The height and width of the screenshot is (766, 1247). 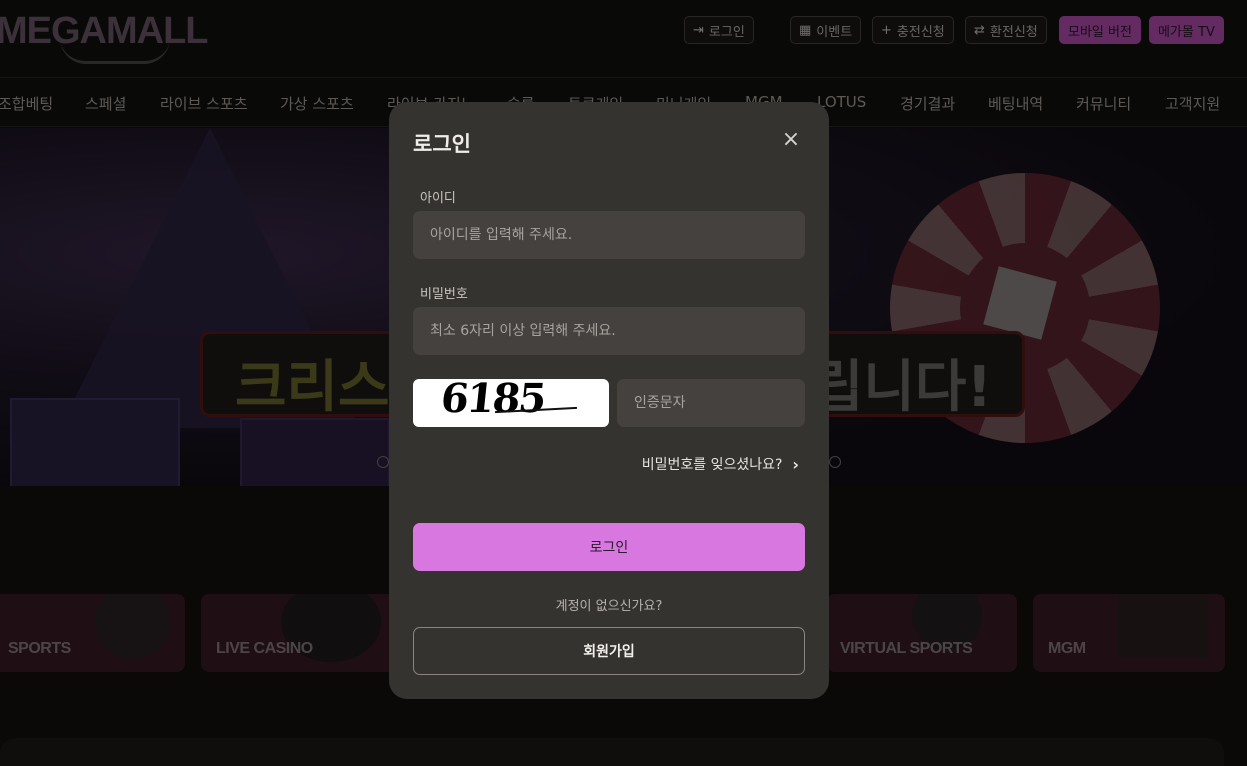 I want to click on password-input, so click(x=609, y=331).